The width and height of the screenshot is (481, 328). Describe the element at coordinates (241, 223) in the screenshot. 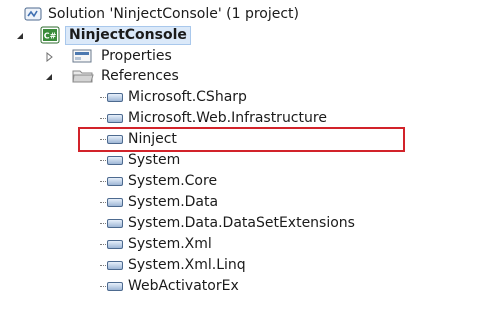

I see `reference-label: System.Data.DataSetExtensions` at that location.